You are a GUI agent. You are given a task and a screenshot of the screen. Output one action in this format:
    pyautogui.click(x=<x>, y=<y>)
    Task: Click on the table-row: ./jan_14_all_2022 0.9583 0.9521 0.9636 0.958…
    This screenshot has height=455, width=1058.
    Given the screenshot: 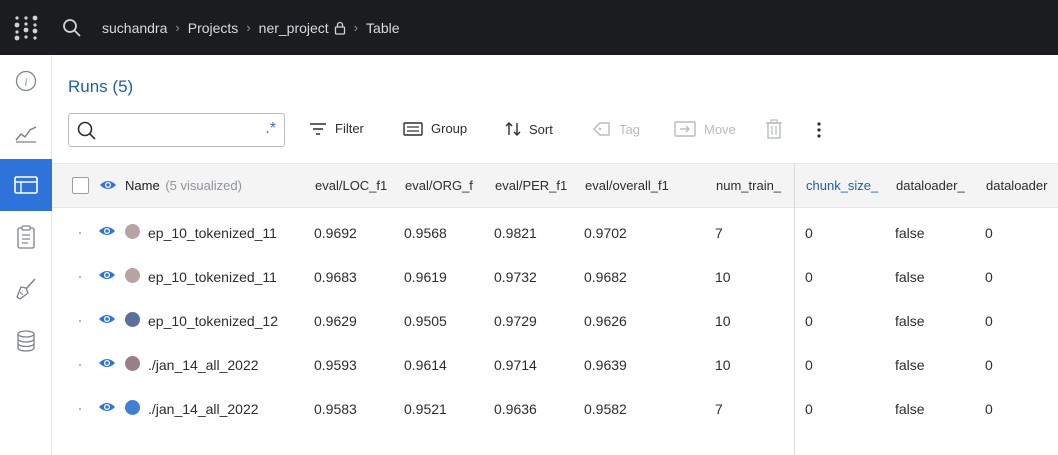 What is the action you would take?
    pyautogui.click(x=555, y=408)
    